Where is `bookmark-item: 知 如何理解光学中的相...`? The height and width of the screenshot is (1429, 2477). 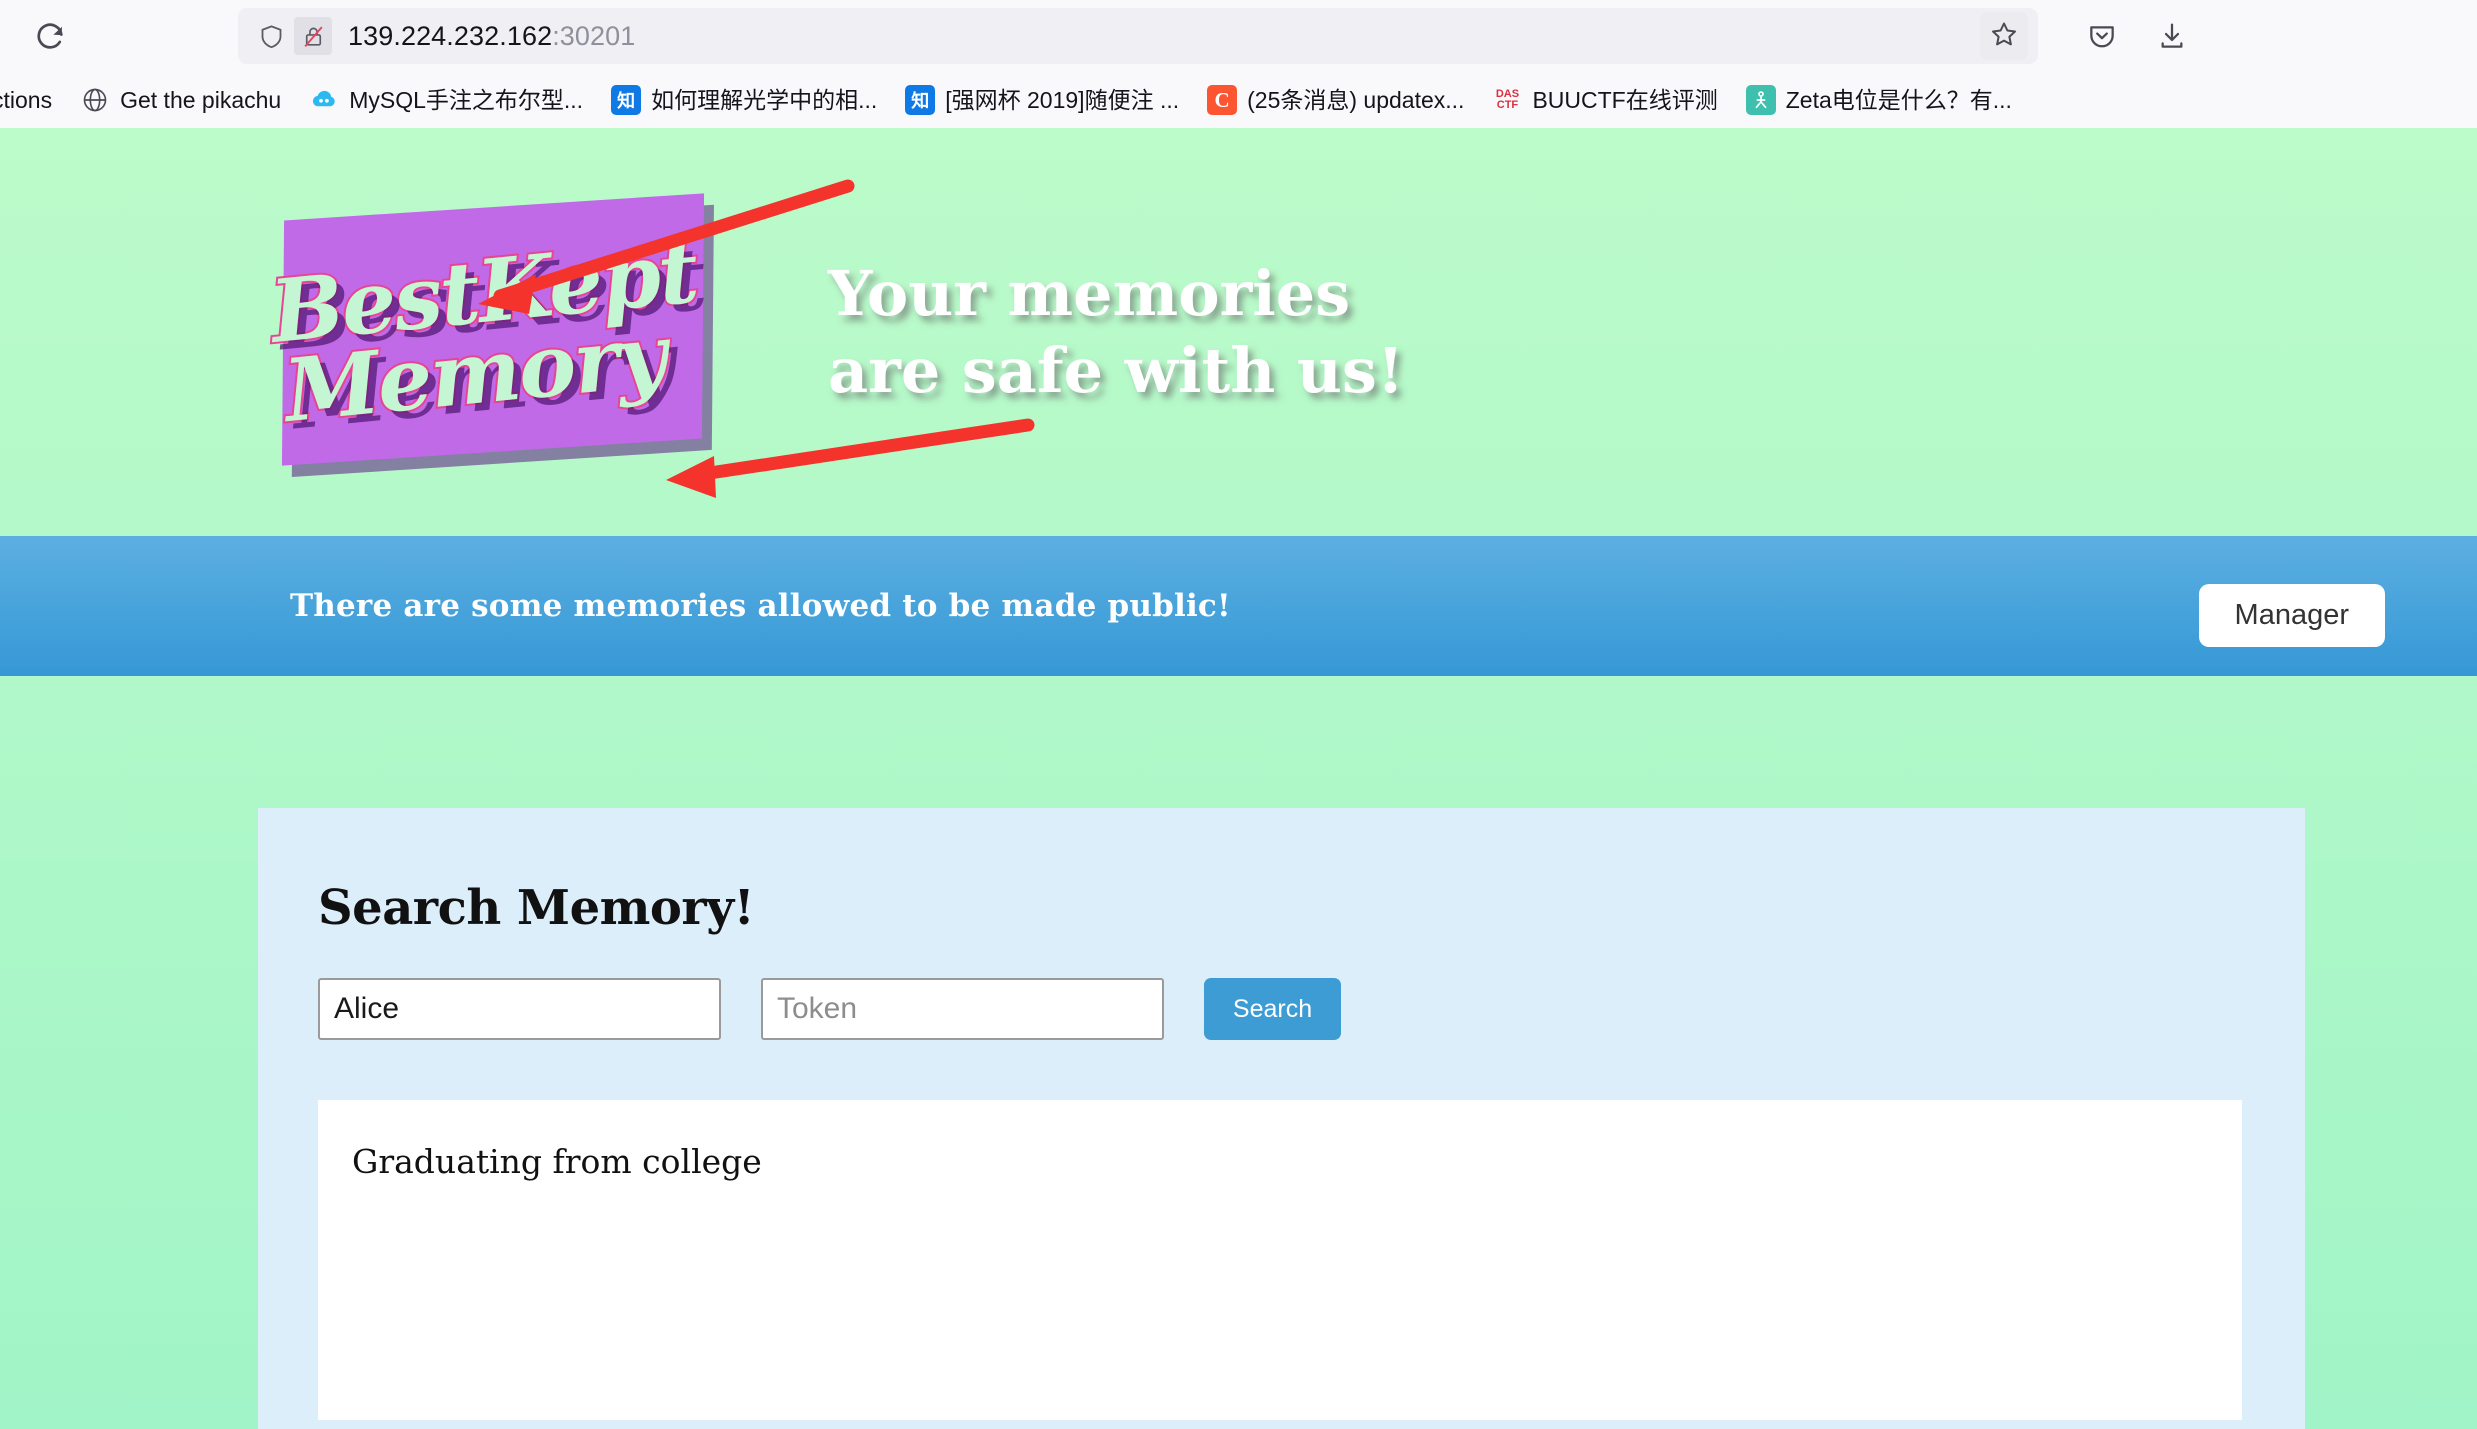 bookmark-item: 知 如何理解光学中的相... is located at coordinates (744, 100).